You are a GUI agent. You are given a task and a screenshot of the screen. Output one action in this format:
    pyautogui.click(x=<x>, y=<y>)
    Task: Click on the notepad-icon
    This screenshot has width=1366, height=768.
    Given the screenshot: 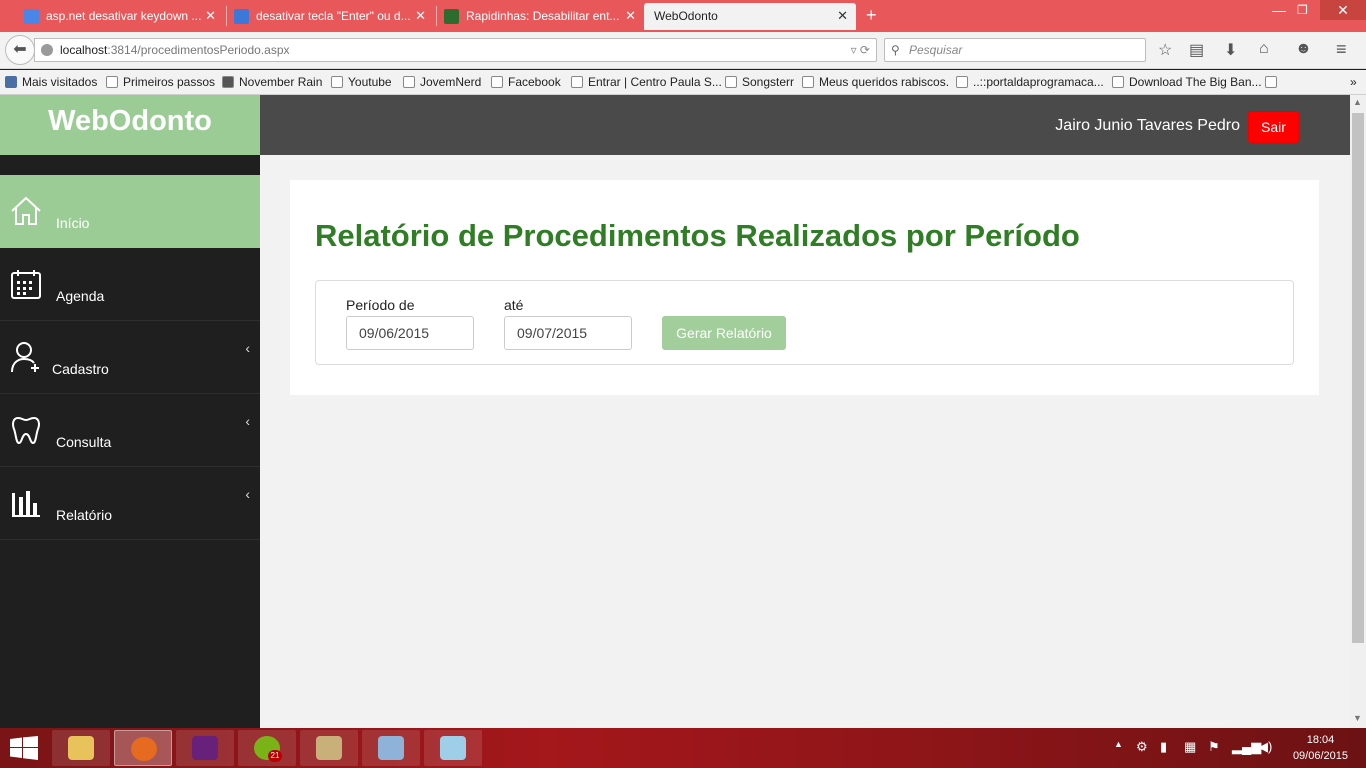 What is the action you would take?
    pyautogui.click(x=453, y=748)
    